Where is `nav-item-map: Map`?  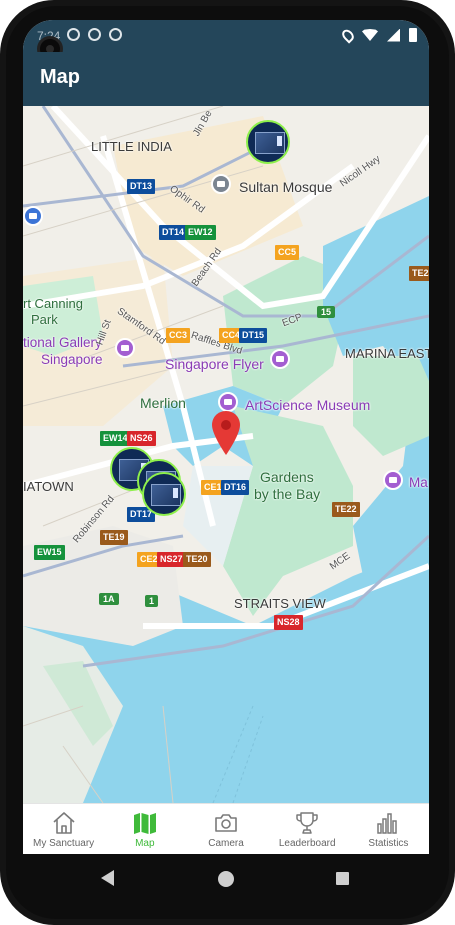 nav-item-map: Map is located at coordinates (144, 829).